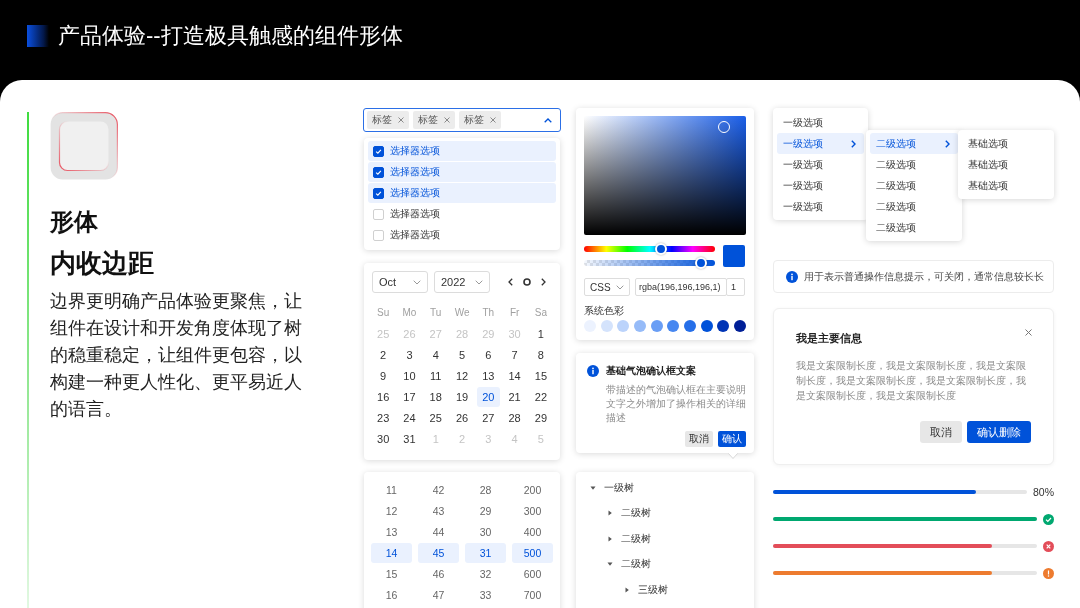 The image size is (1080, 608). I want to click on picker-option: 43, so click(438, 511).